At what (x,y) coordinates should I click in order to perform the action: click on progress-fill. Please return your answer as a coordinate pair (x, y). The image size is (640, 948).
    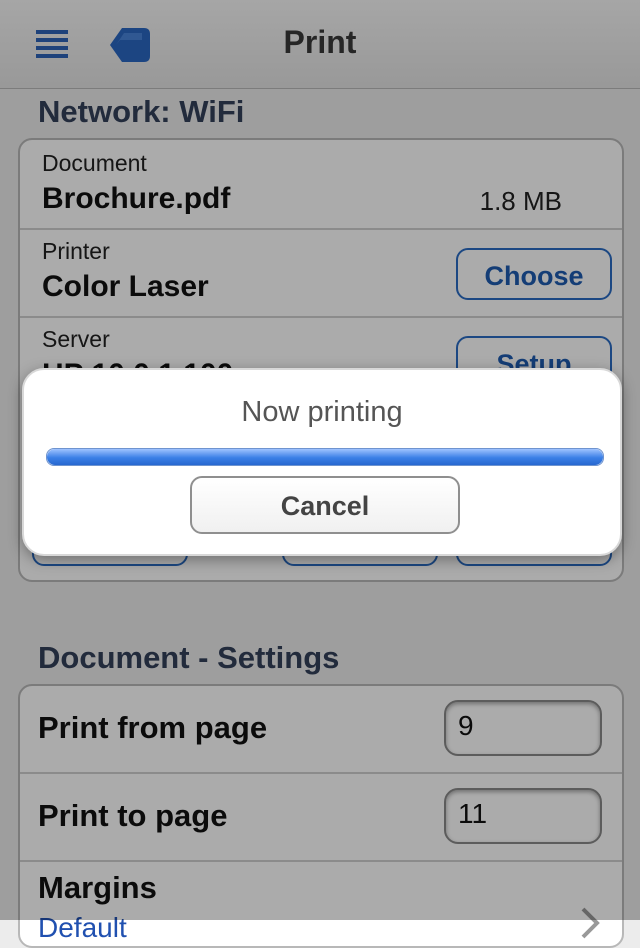
    Looking at the image, I should click on (325, 457).